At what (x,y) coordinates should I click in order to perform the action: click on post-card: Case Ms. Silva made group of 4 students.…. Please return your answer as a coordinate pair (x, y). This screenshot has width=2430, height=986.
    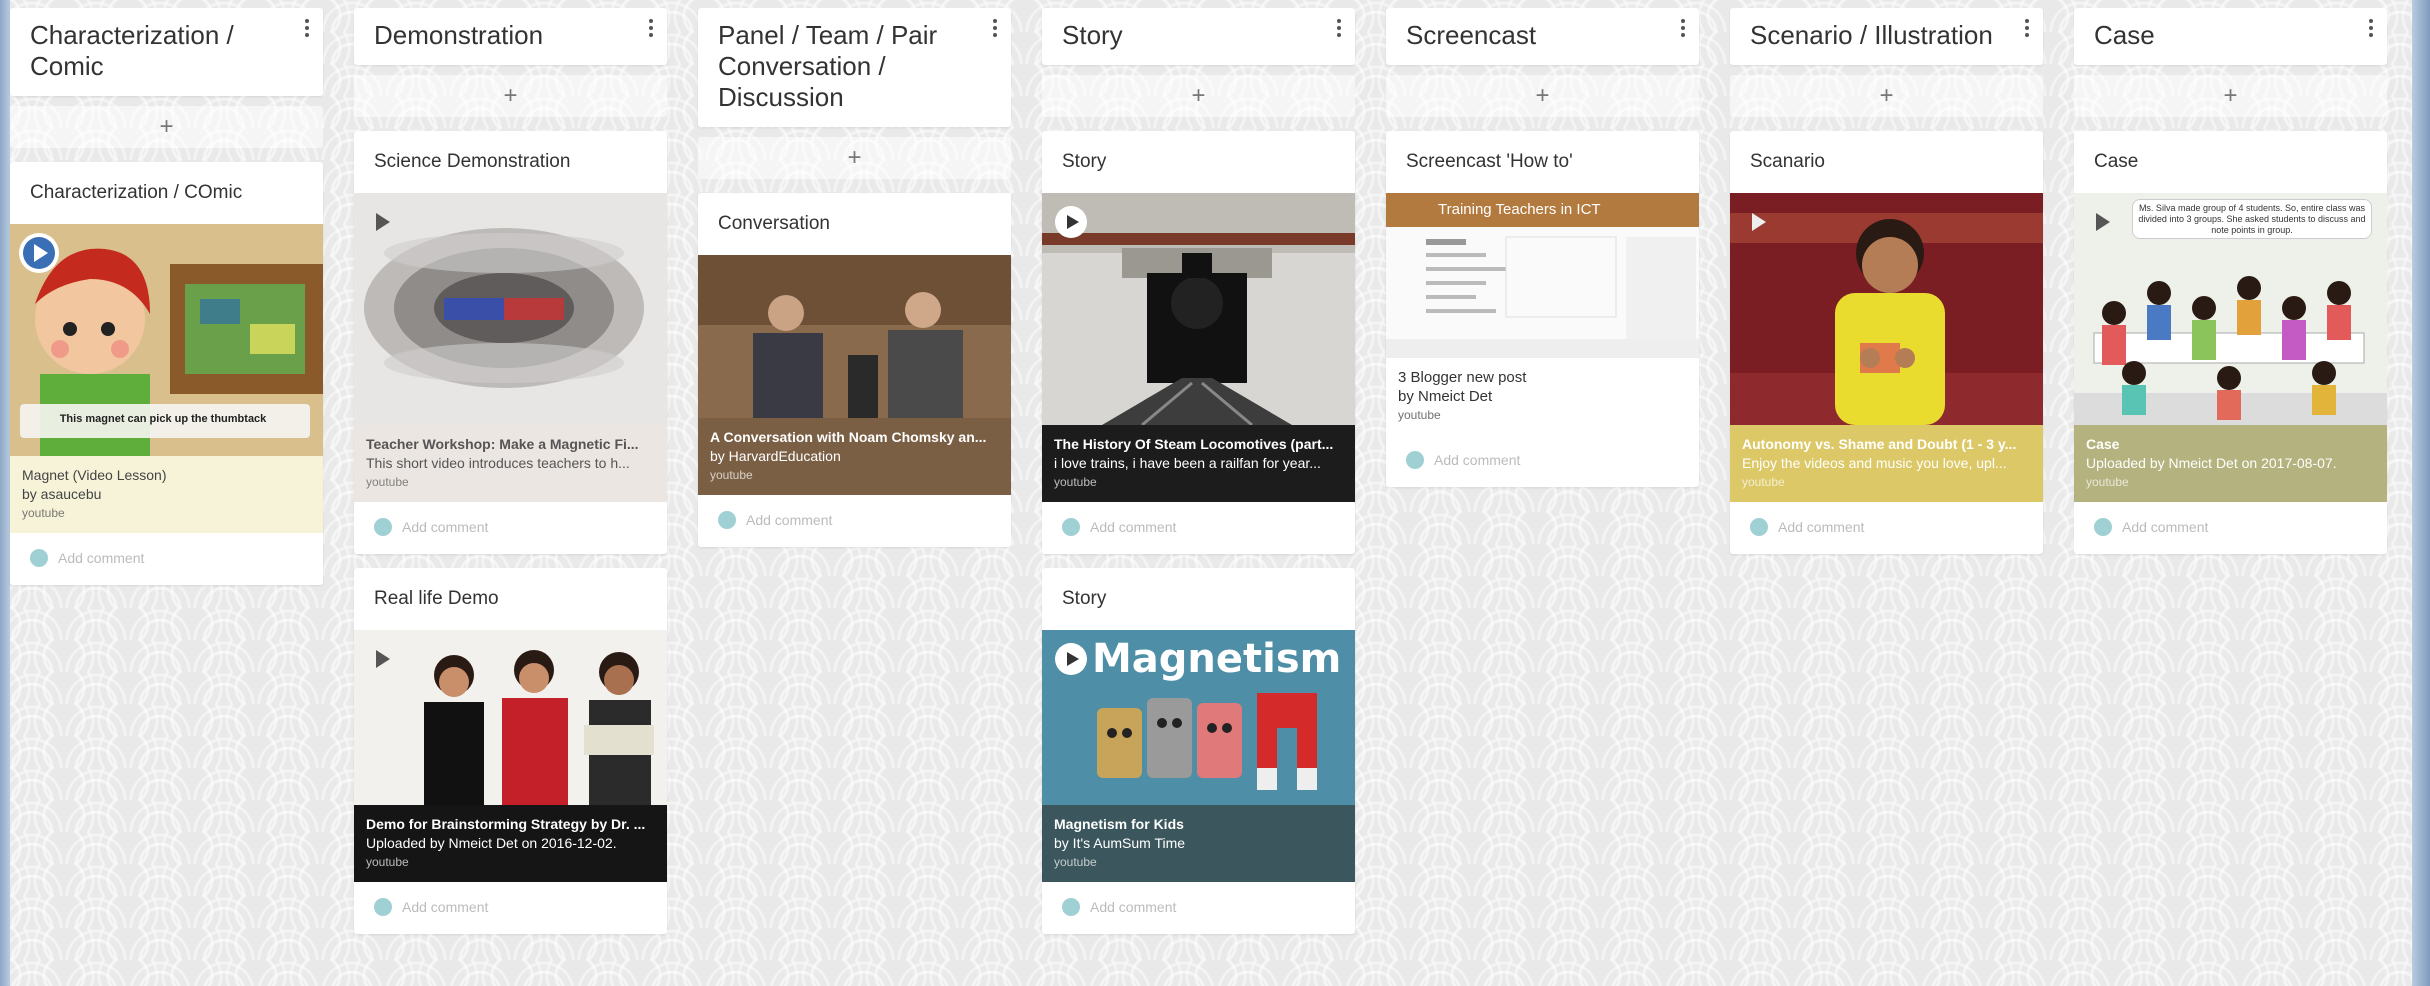
    Looking at the image, I should click on (2230, 342).